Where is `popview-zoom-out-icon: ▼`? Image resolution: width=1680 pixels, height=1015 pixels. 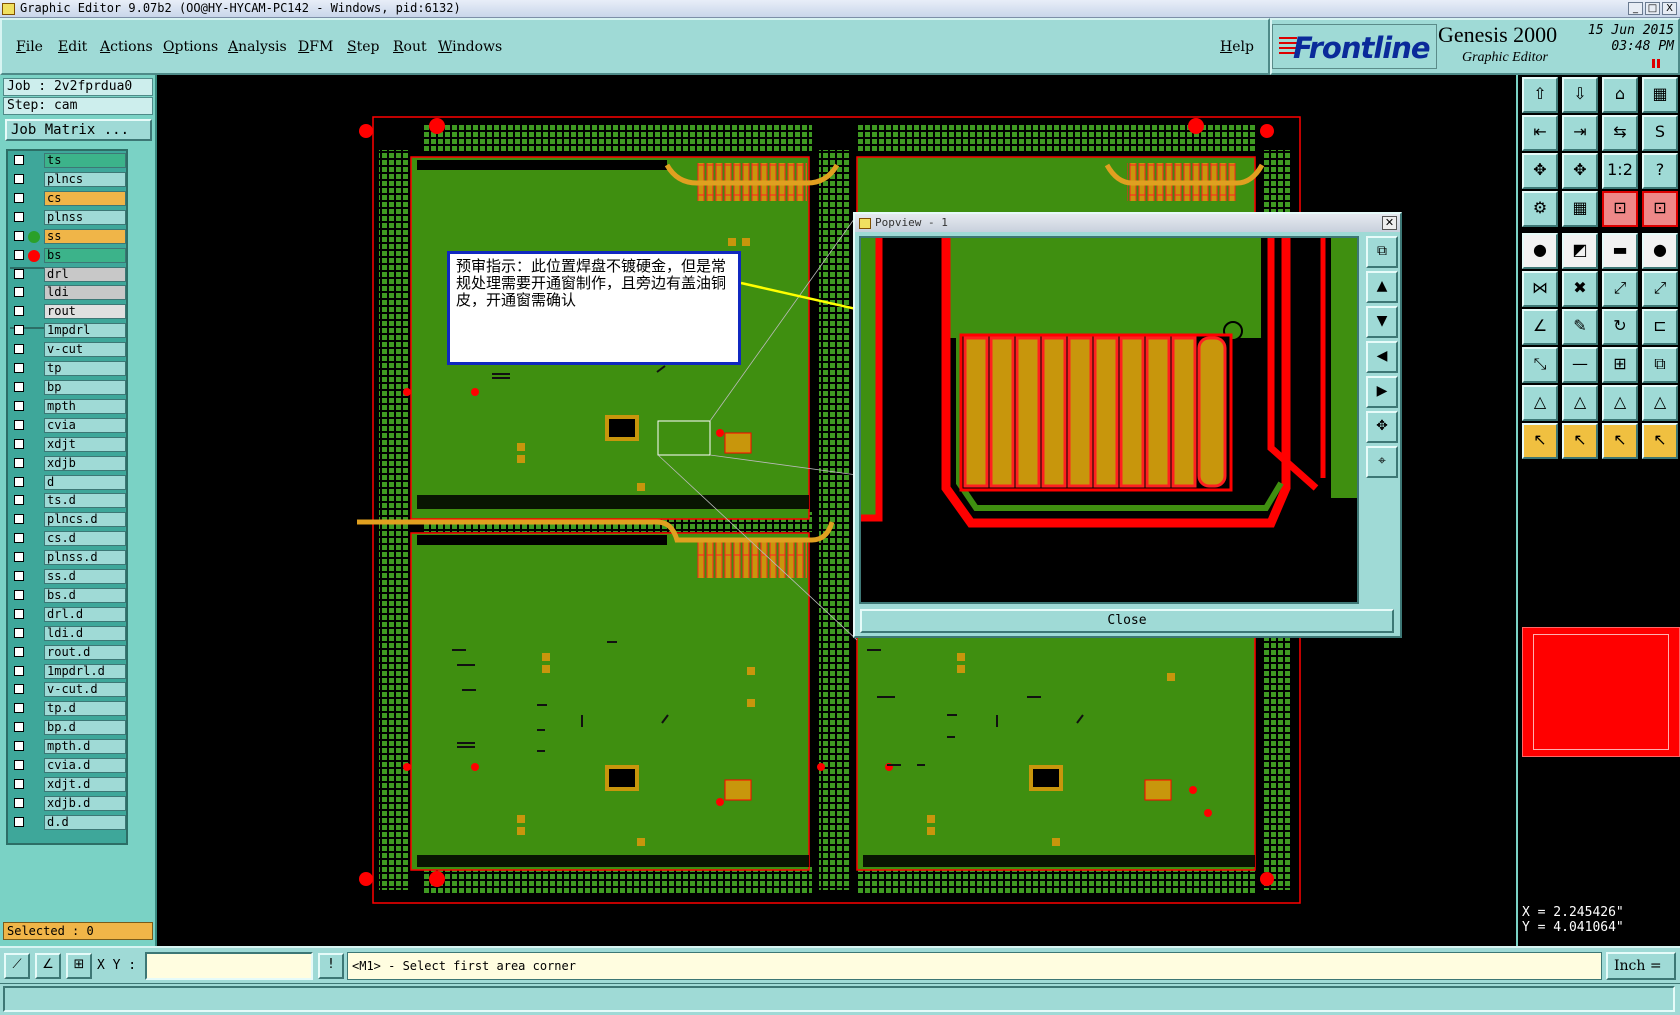
popview-zoom-out-icon: ▼ is located at coordinates (1382, 322).